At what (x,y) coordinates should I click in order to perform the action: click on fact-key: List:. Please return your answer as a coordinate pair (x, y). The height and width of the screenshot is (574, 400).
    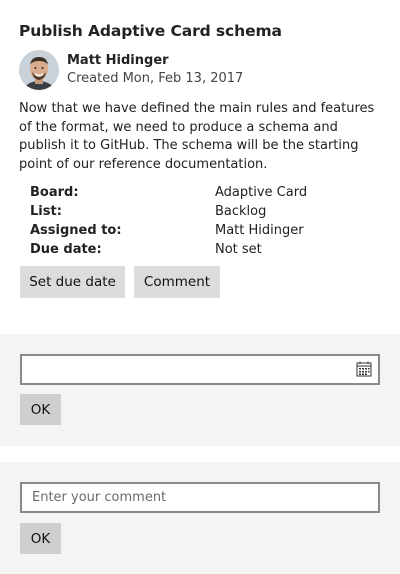
    Looking at the image, I should click on (46, 211).